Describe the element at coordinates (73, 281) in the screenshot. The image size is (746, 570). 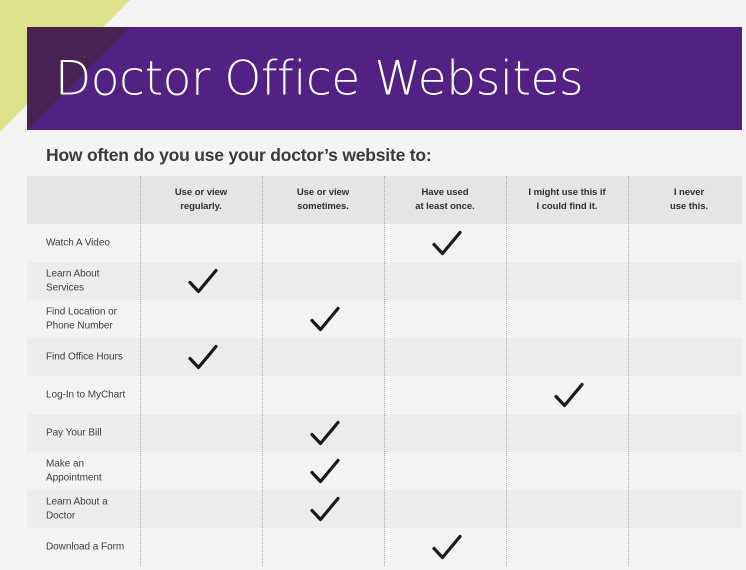
I see `row-label-row-learn-about-services: Learn About Services` at that location.